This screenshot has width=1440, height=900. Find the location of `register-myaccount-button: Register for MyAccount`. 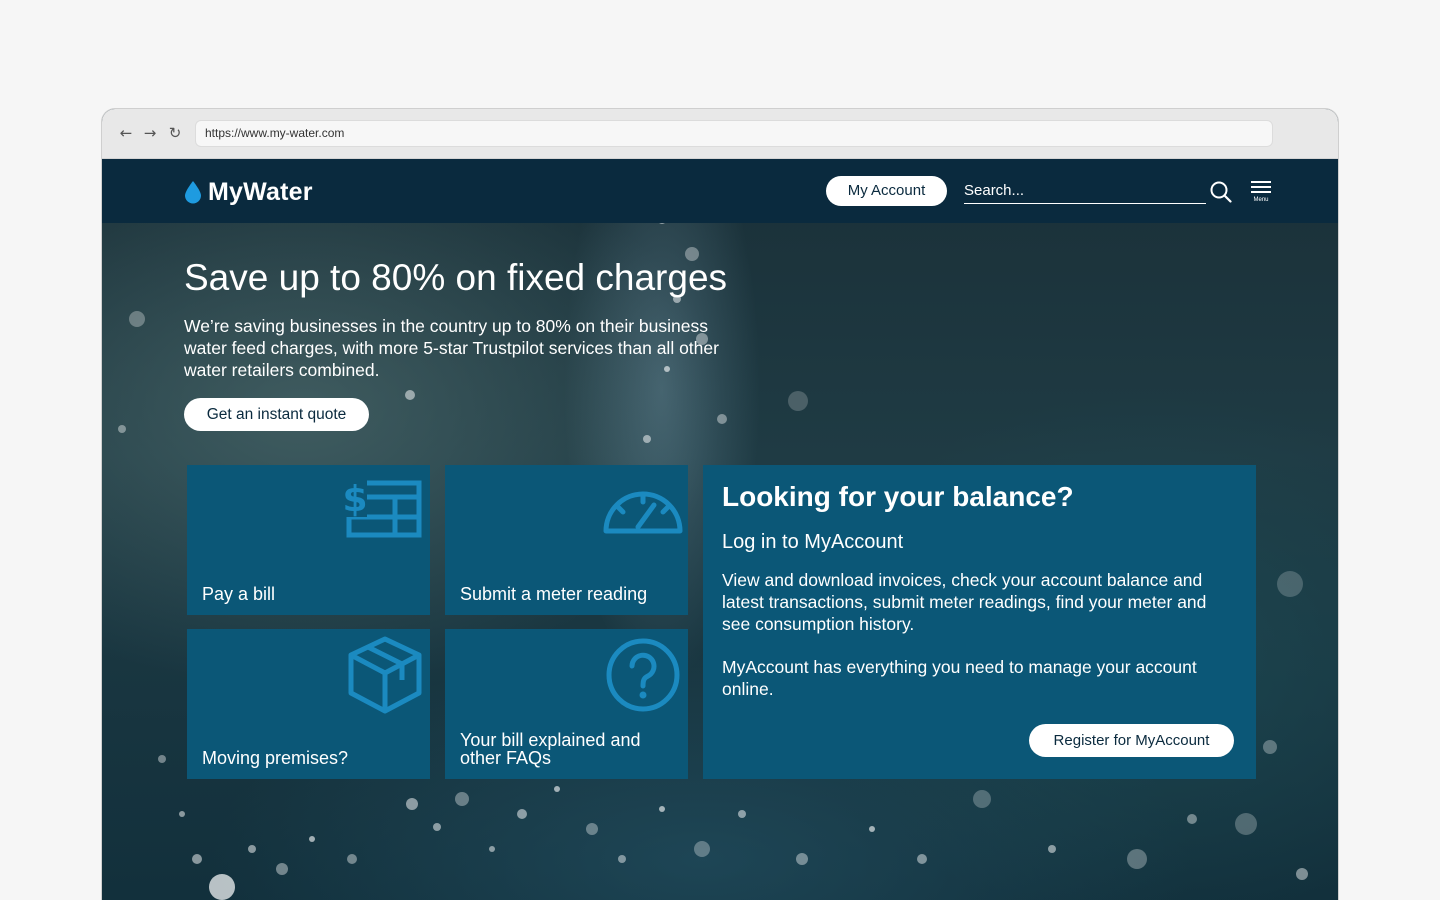

register-myaccount-button: Register for MyAccount is located at coordinates (1131, 740).